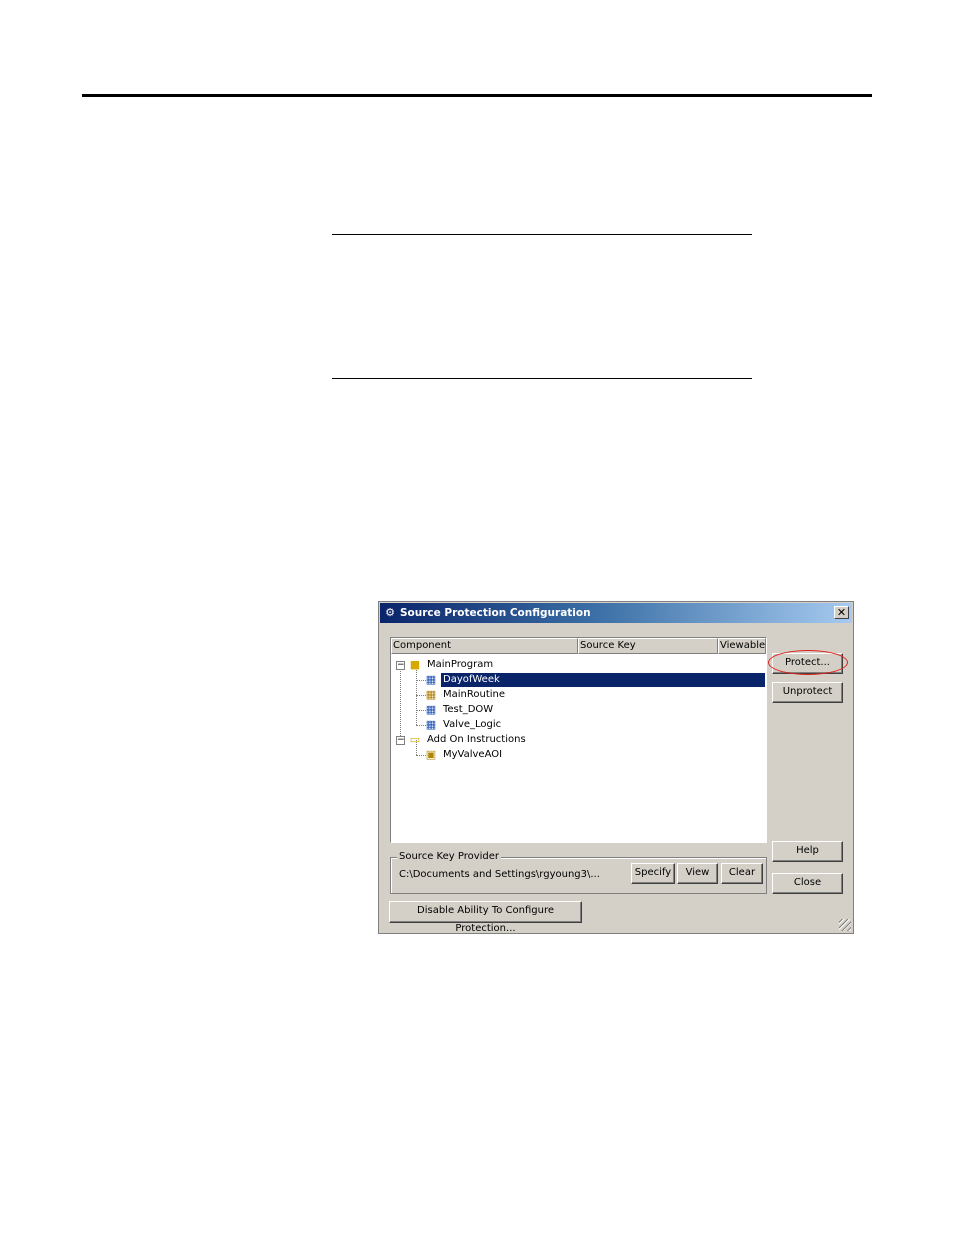 This screenshot has width=954, height=1235. I want to click on tree-item-label: DayofWeek, so click(603, 680).